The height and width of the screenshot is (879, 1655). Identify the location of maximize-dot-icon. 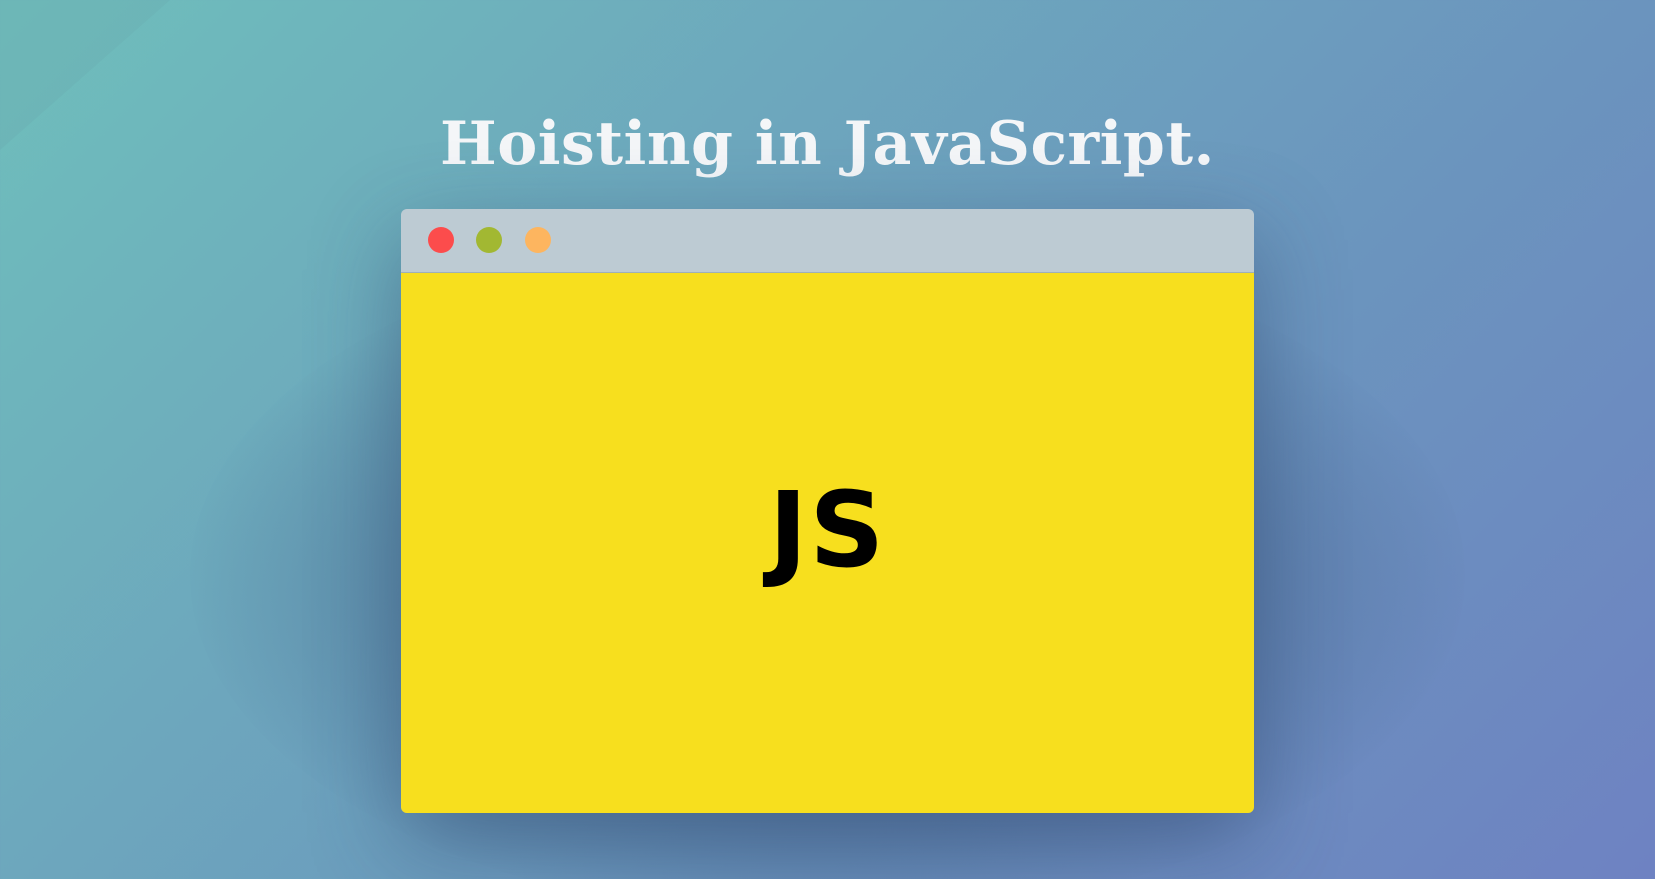
(538, 240).